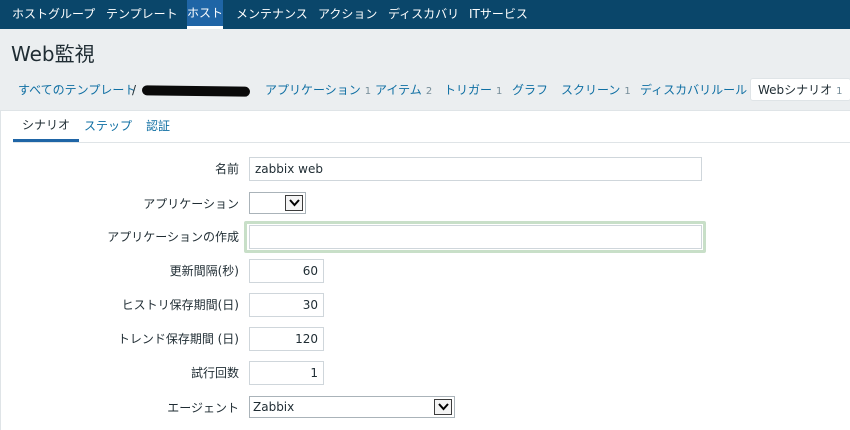  What do you see at coordinates (277, 203) in the screenshot?
I see `application-select` at bounding box center [277, 203].